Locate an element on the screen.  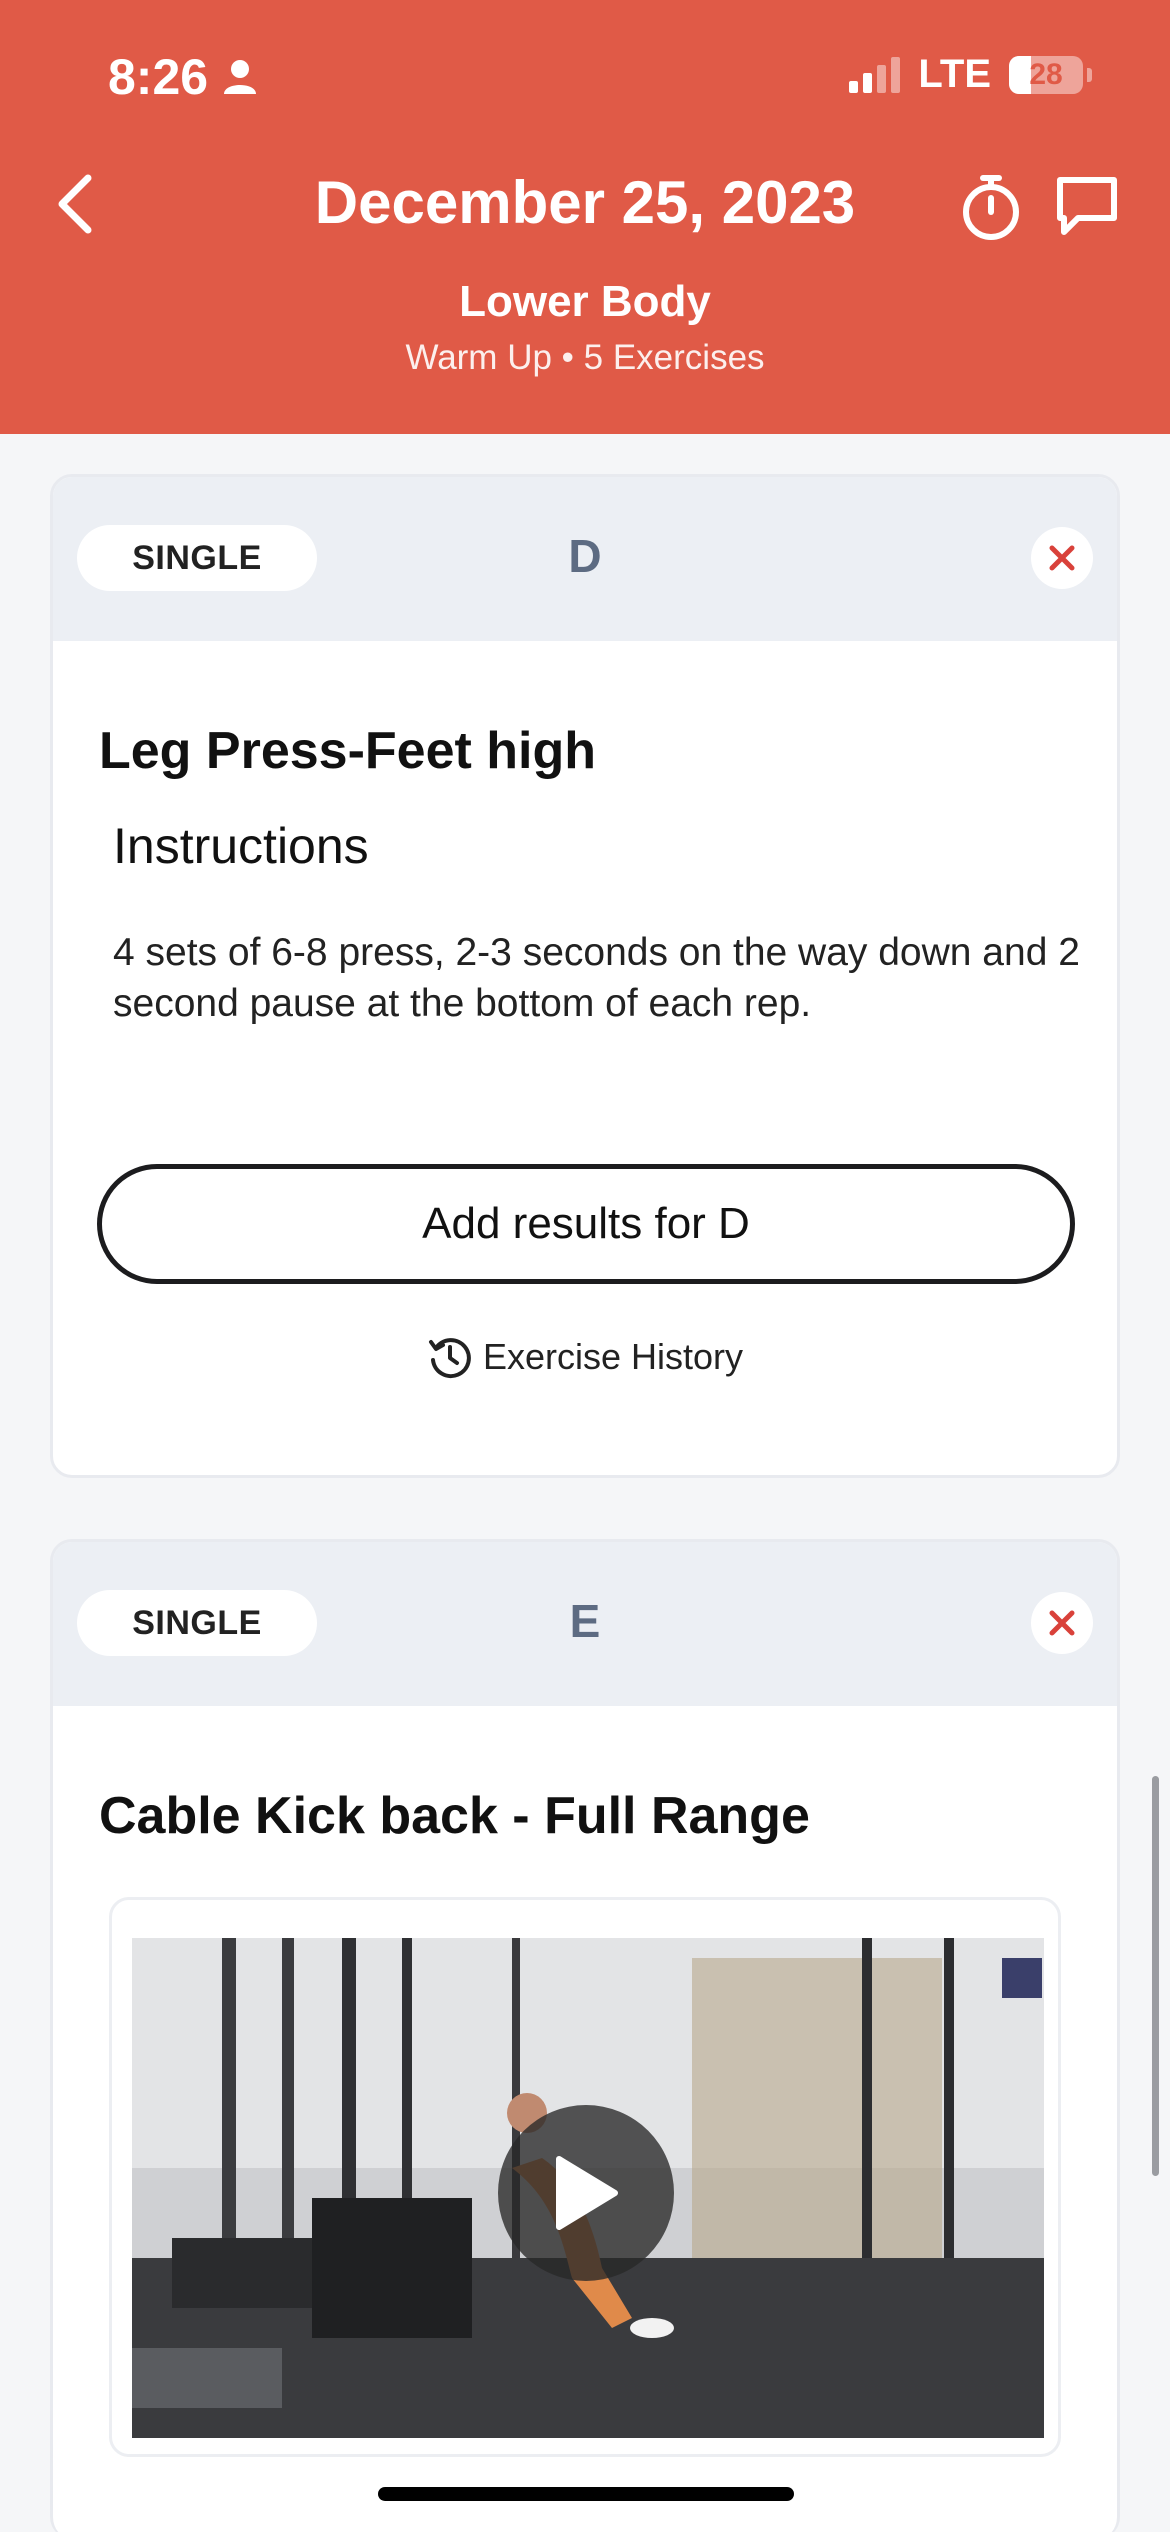
exercise-history-link: Exercise History is located at coordinates (585, 1357).